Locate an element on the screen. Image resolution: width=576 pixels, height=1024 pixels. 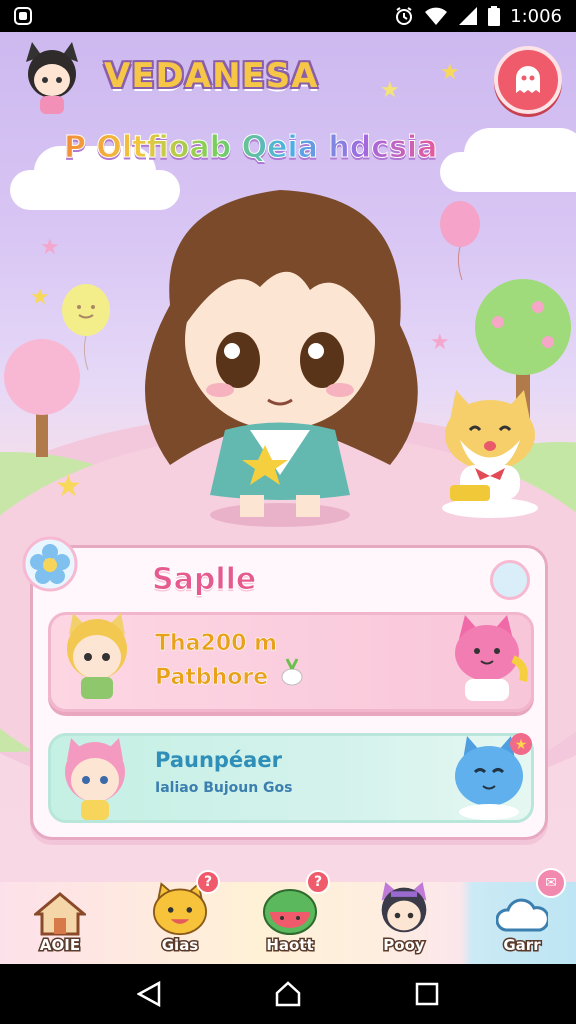
back-icon is located at coordinates (148, 994).